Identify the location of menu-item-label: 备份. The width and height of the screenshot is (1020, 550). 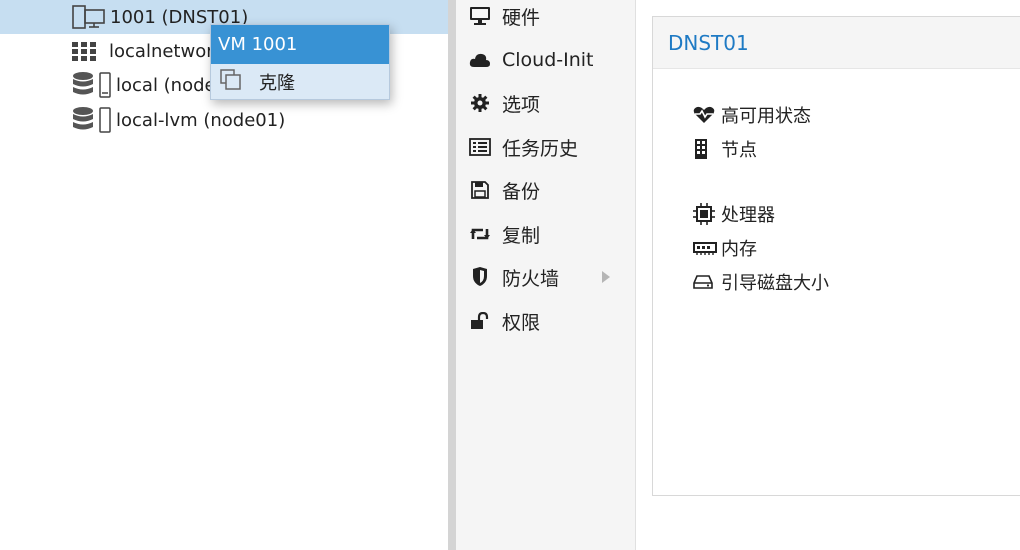
(521, 191).